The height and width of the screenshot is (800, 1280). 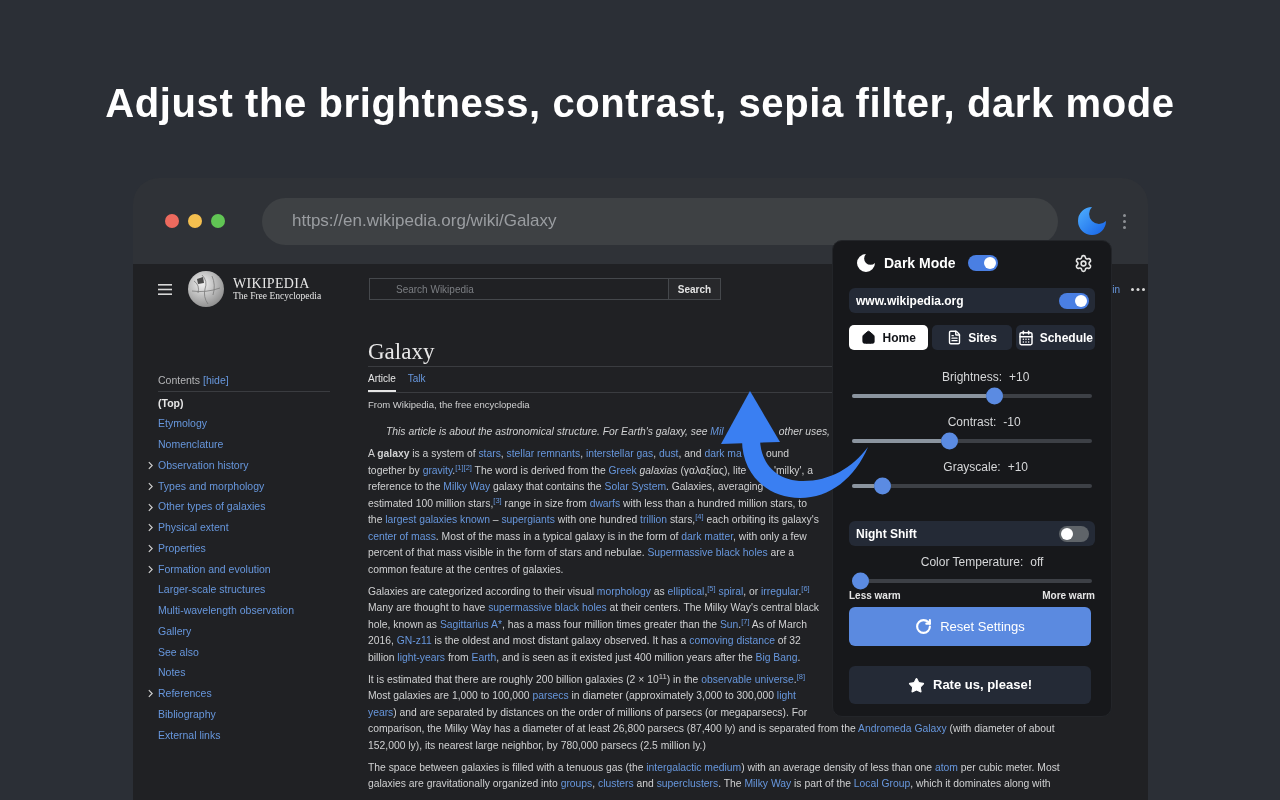 What do you see at coordinates (654, 519) in the screenshot?
I see `article-link: trillion` at bounding box center [654, 519].